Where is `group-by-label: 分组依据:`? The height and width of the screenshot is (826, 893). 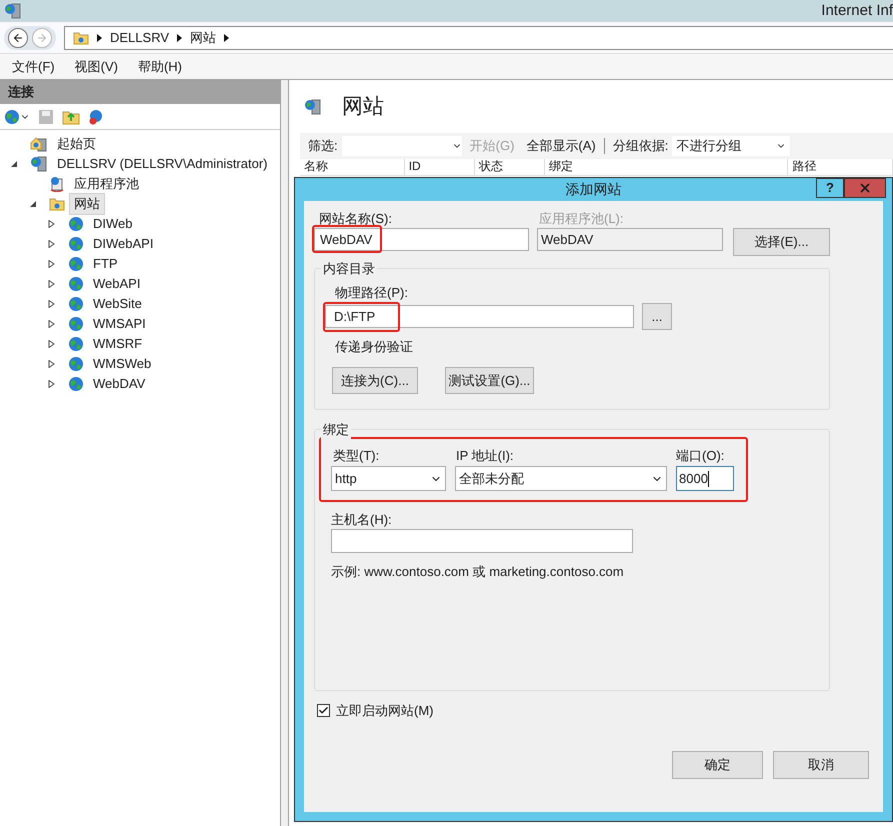
group-by-label: 分组依据: is located at coordinates (640, 146).